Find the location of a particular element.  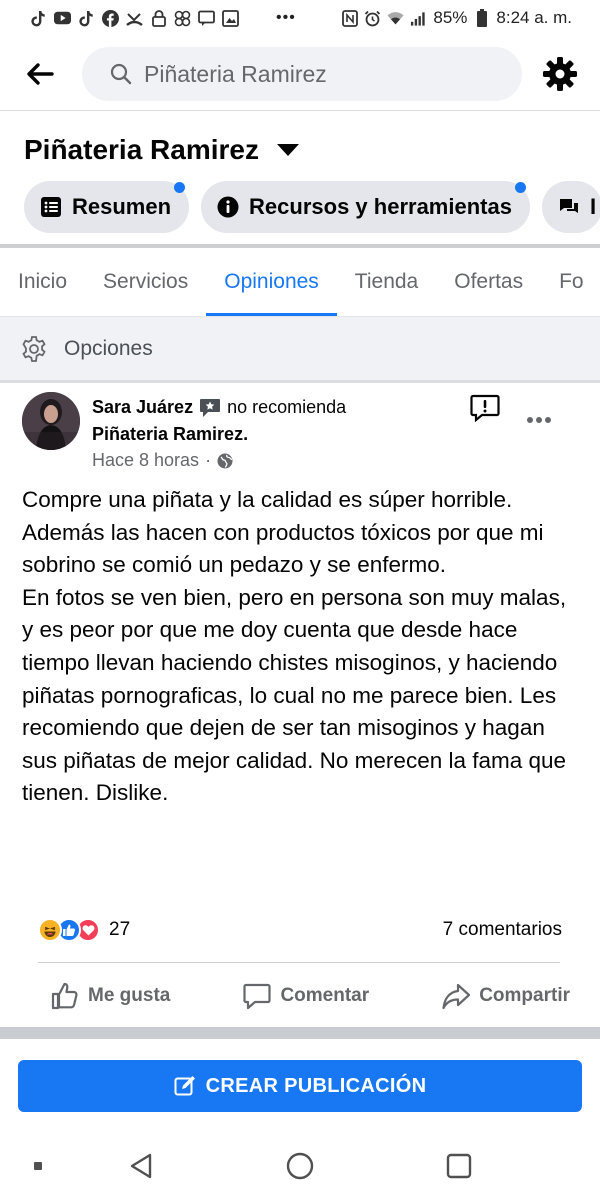

chat-icon is located at coordinates (569, 207).